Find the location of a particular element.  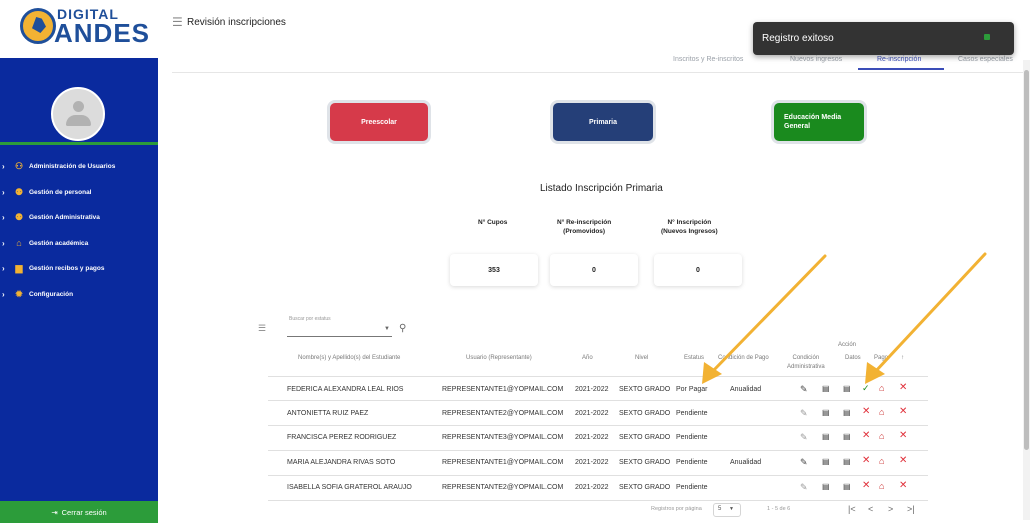

annotation-arrow-check is located at coordinates (926, 318).